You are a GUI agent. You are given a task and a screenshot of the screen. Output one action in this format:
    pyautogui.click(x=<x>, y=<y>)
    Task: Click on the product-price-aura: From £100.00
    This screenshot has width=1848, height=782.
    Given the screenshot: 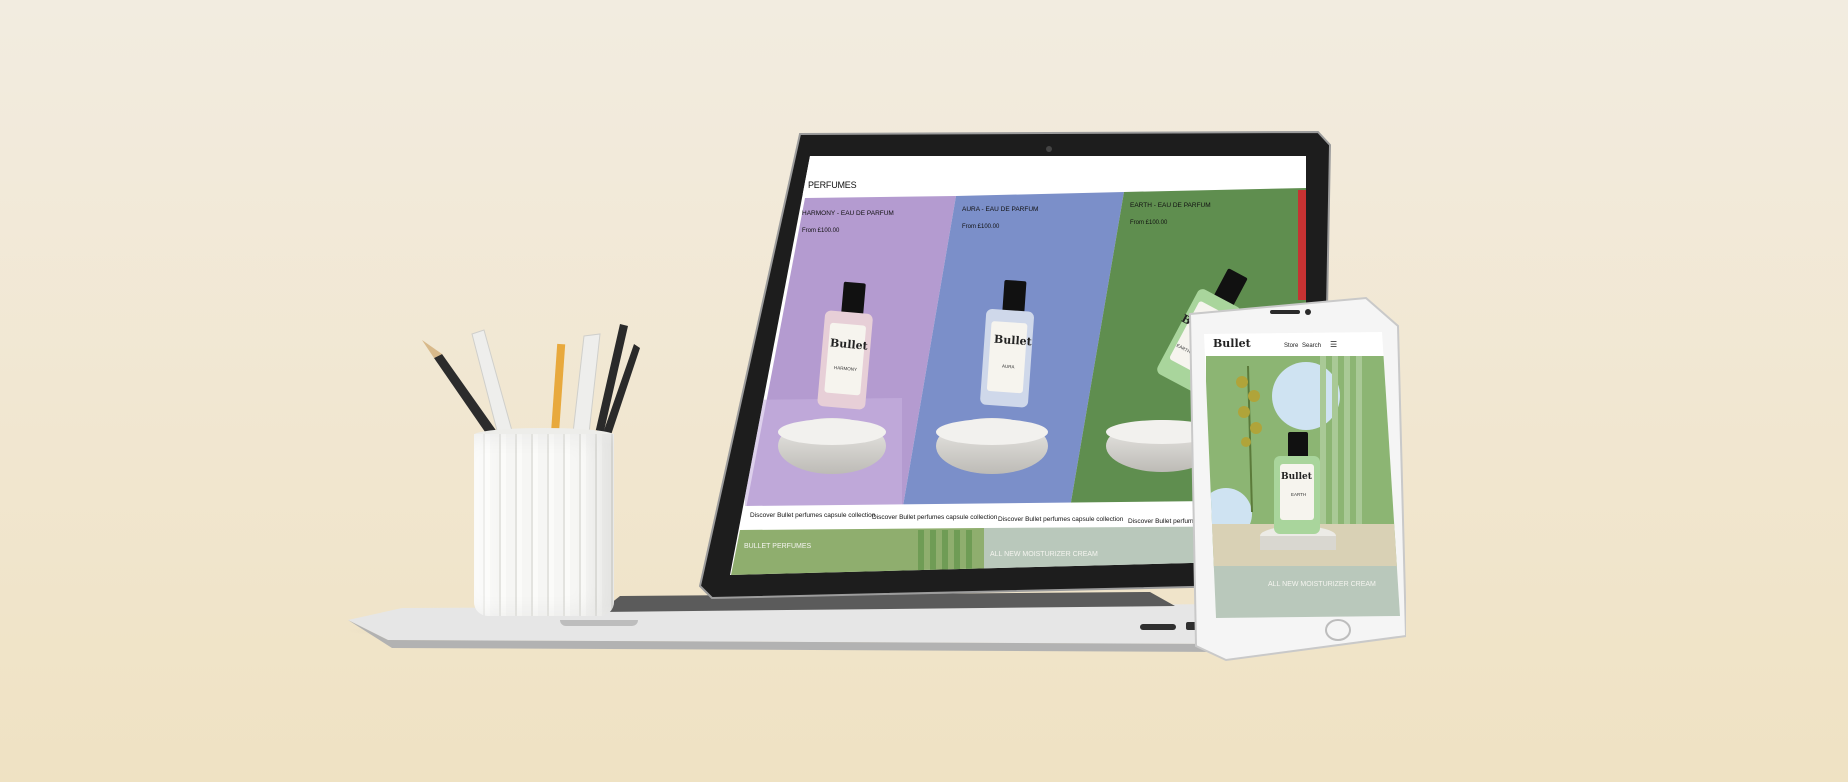 What is the action you would take?
    pyautogui.click(x=981, y=227)
    